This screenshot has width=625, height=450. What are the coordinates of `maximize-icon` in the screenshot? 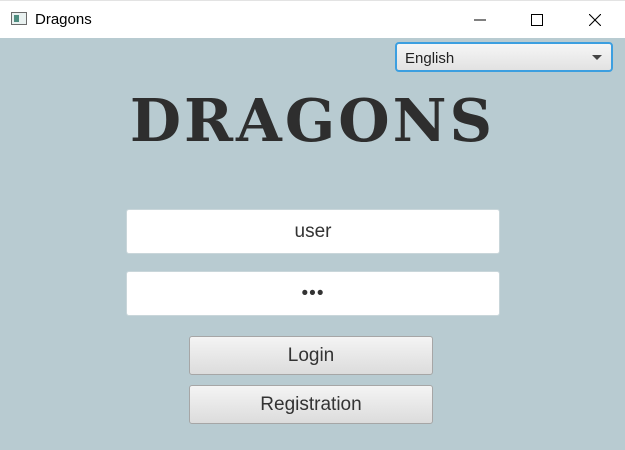 It's located at (537, 19).